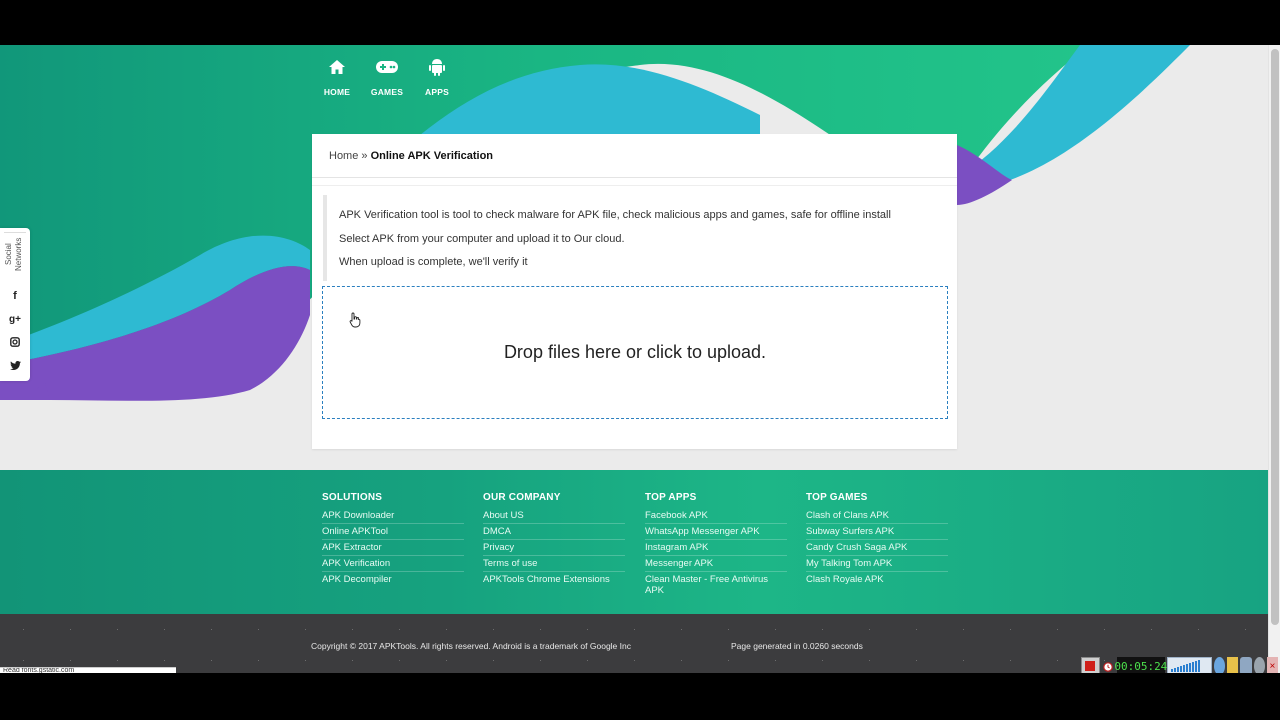  What do you see at coordinates (393, 532) in the screenshot?
I see `footer-link: Online APKTool` at bounding box center [393, 532].